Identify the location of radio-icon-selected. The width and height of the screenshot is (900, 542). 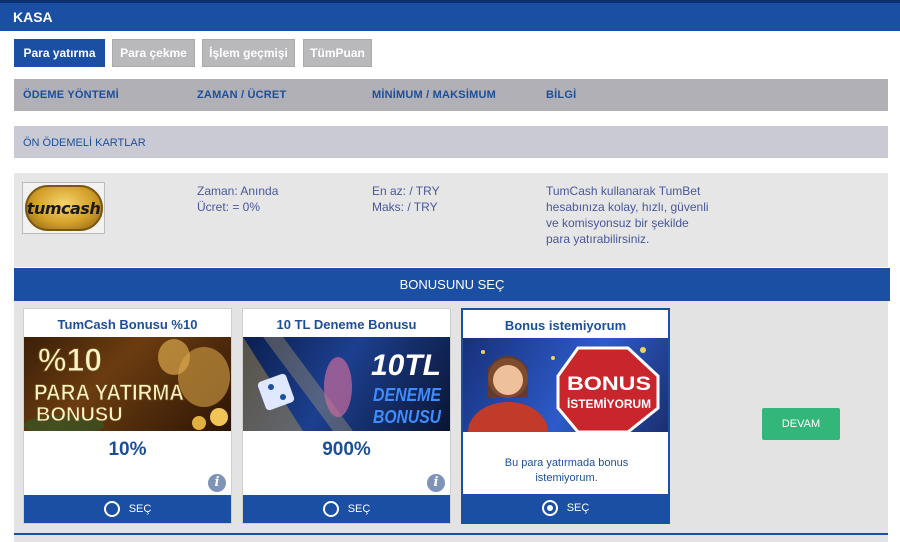
(549, 508).